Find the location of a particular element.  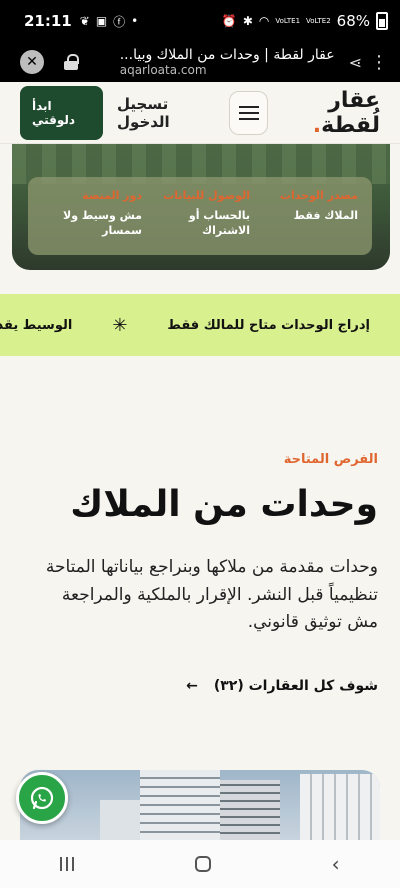

info-column-source: مصدر الوحدات الملاك فقط is located at coordinates (308, 216).